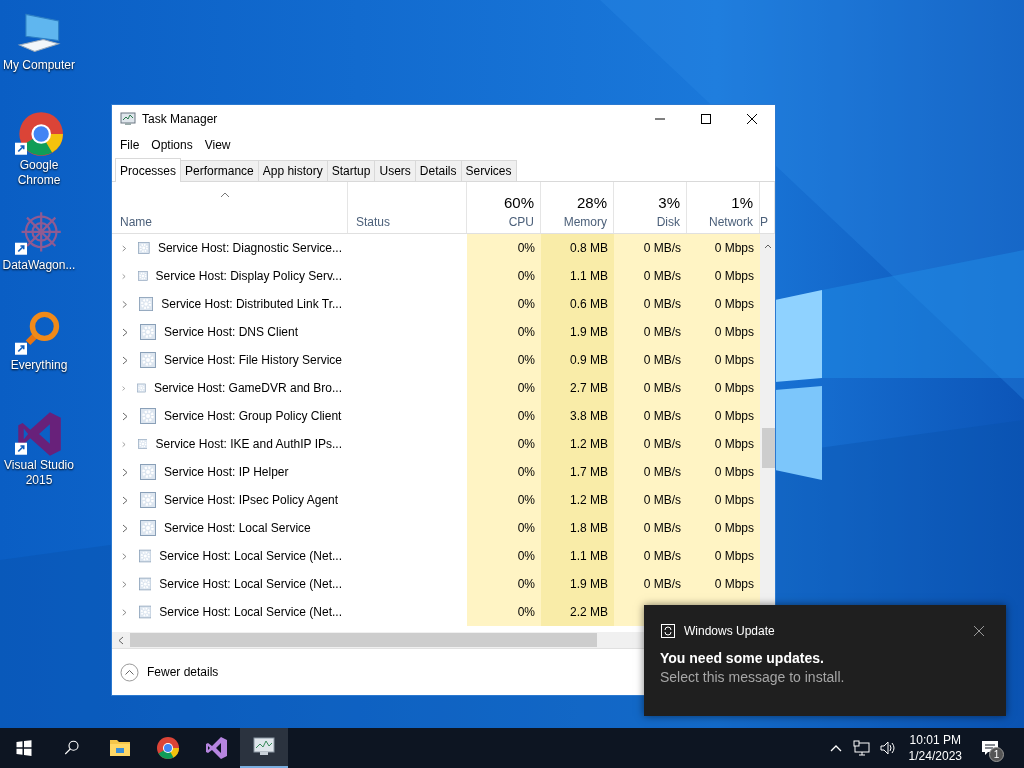 This screenshot has width=1024, height=768. I want to click on fewer-details-button: Fewer details, so click(169, 672).